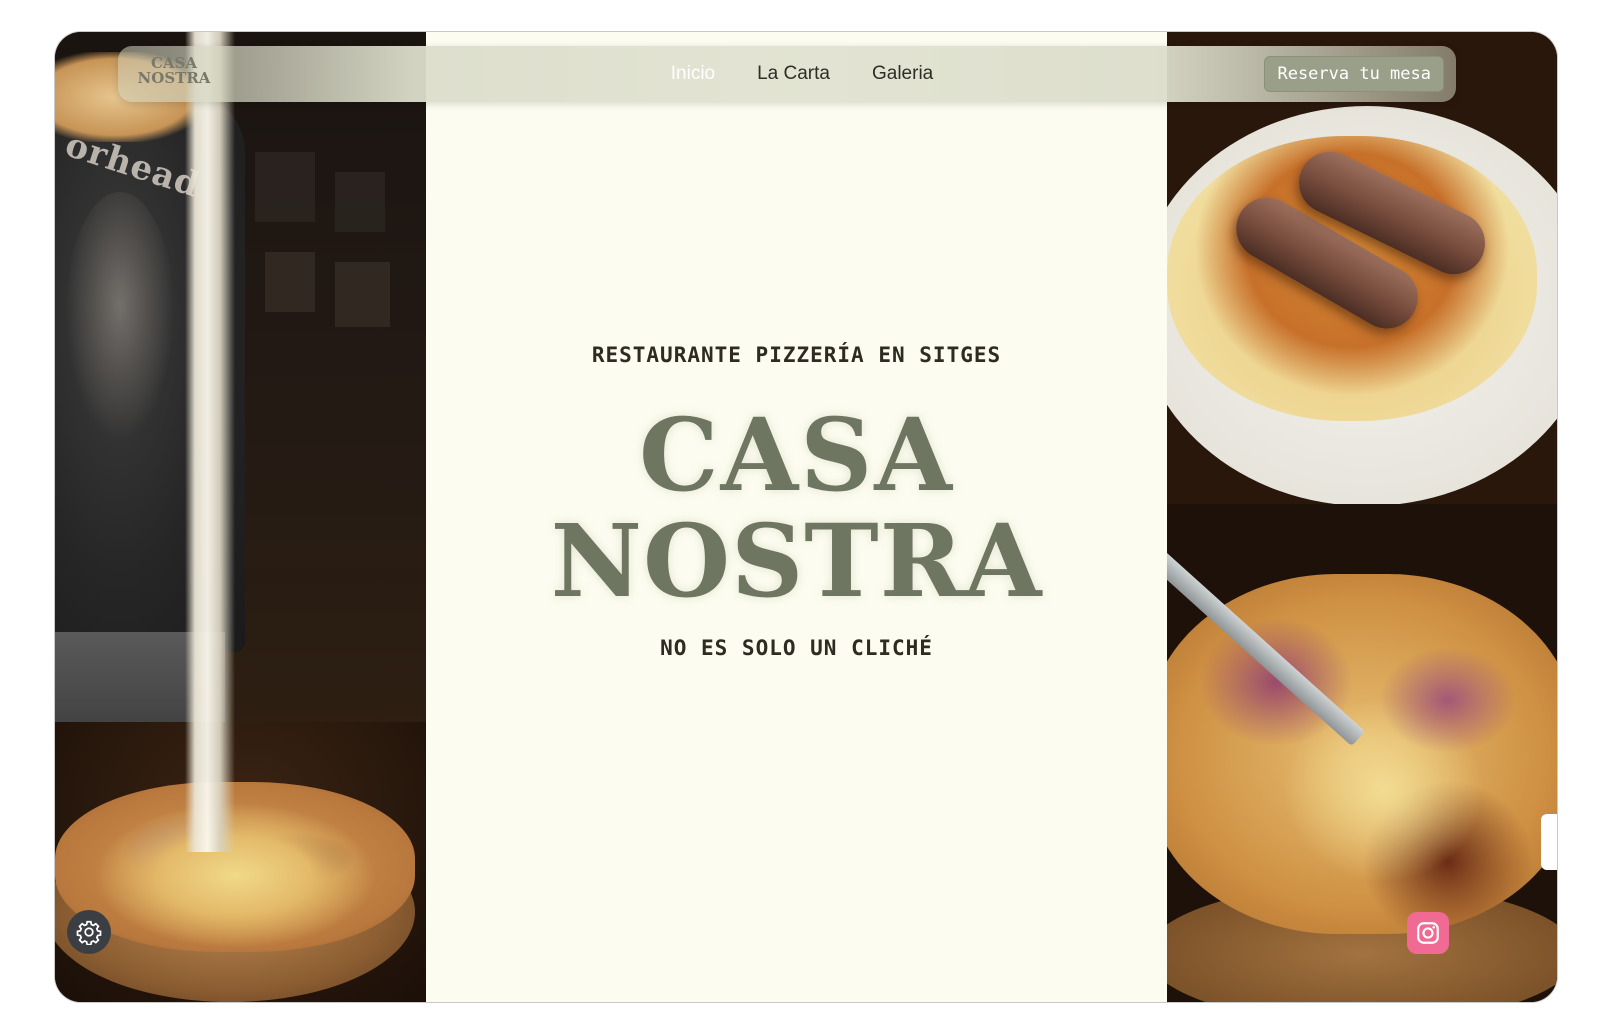 Image resolution: width=1600 pixels, height=1019 pixels. Describe the element at coordinates (796, 355) in the screenshot. I see `hero-tagline: RESTAURANTE PIZZERÍA EN SITGES` at that location.